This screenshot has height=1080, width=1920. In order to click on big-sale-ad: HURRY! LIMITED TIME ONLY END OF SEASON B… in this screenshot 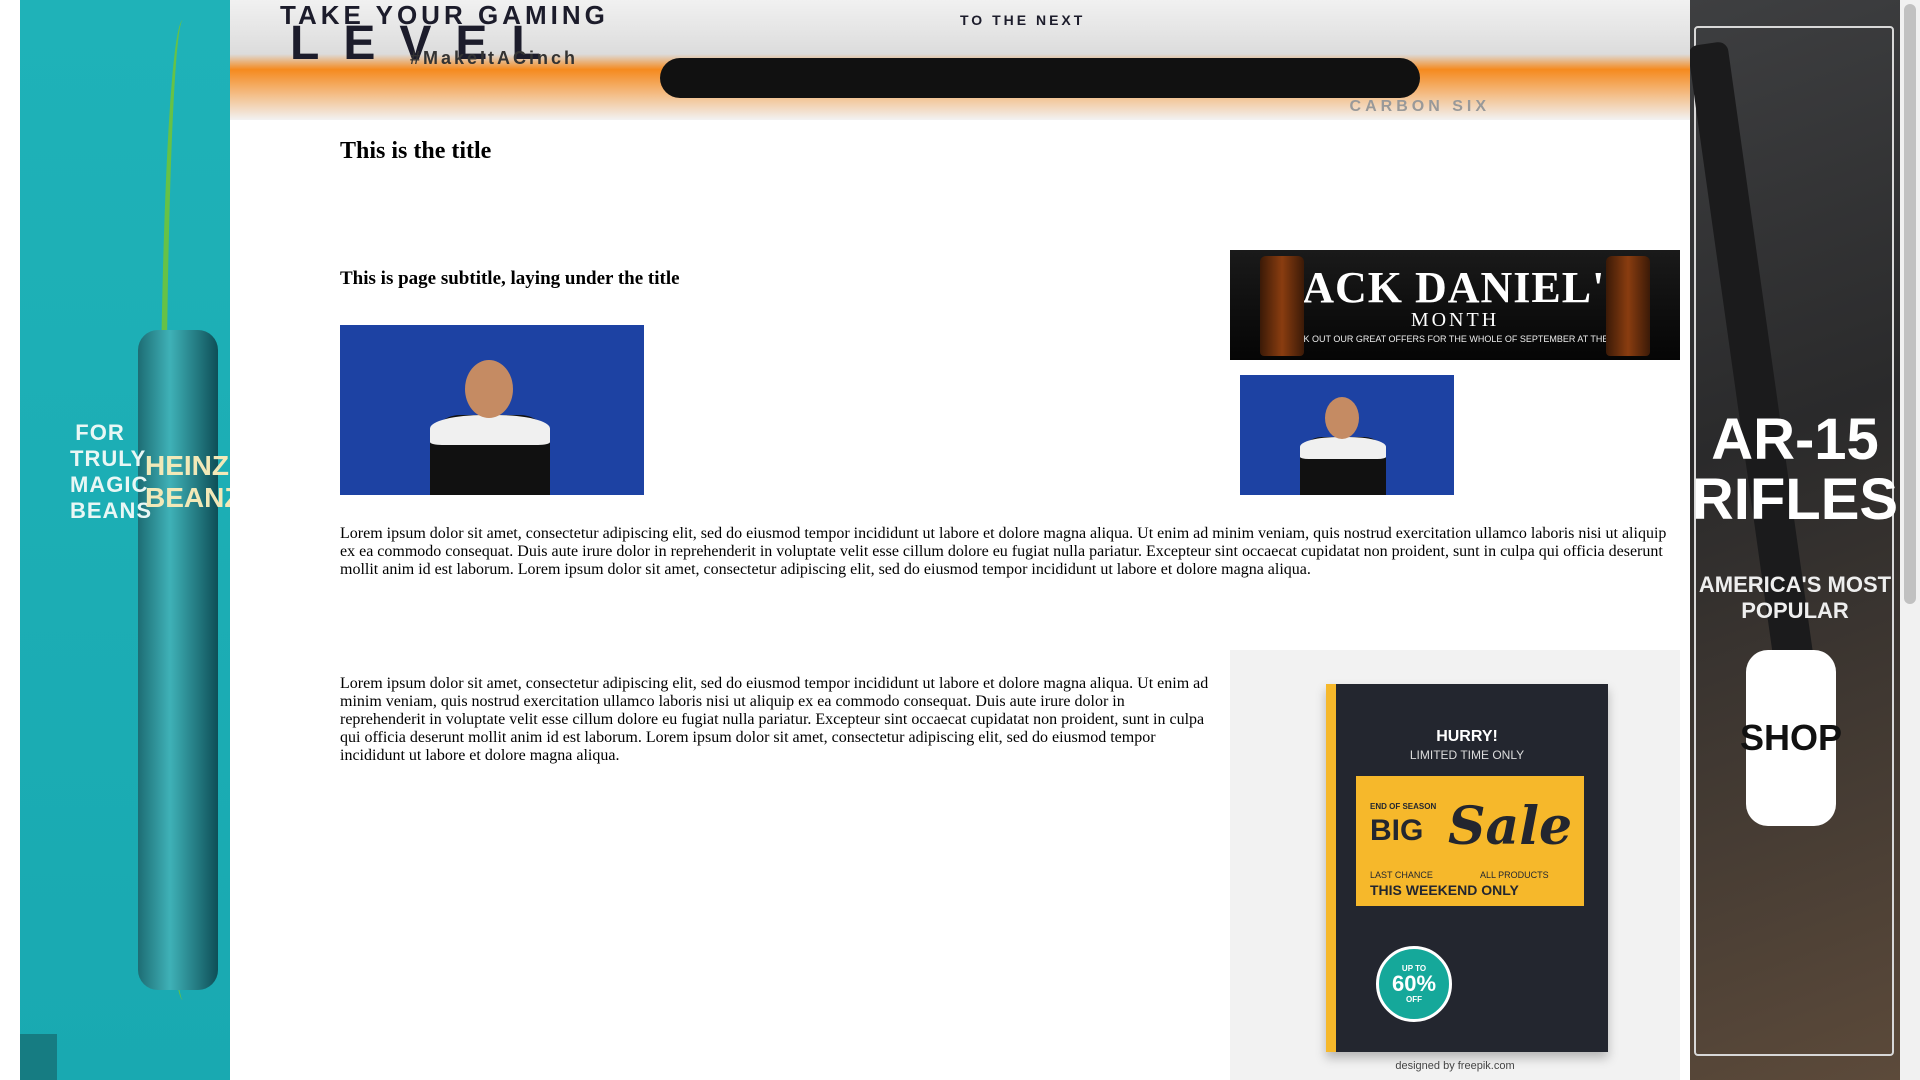, I will do `click(1455, 865)`.